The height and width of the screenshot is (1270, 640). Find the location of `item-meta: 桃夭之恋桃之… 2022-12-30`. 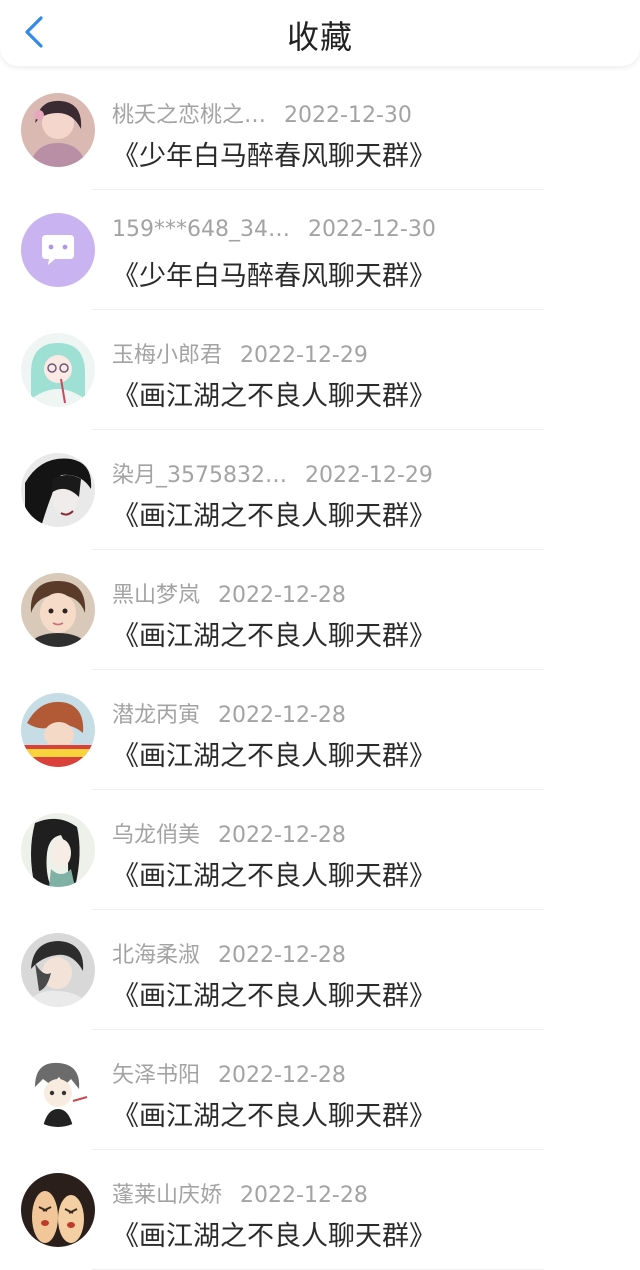

item-meta: 桃夭之恋桃之… 2022-12-30 is located at coordinates (262, 113).